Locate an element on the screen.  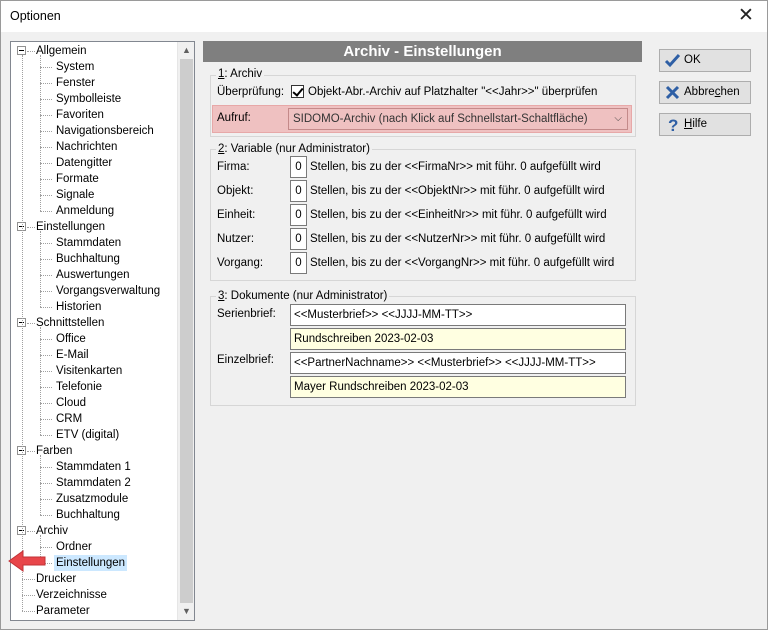
tree-item: Telefonie is located at coordinates (79, 387).